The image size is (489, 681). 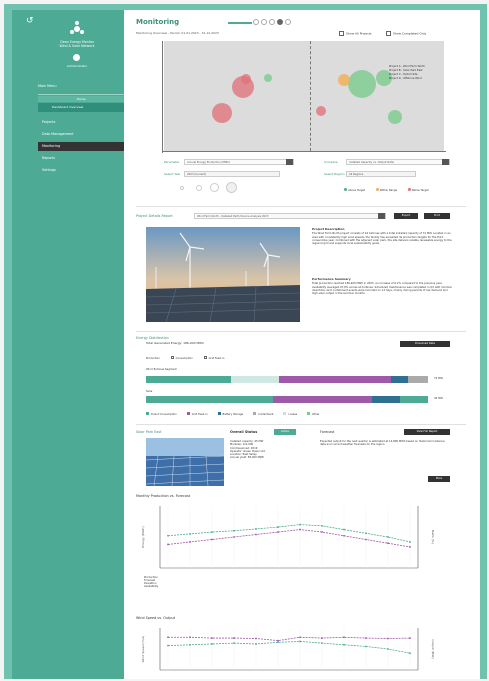 I want to click on slider-point-low, so click(x=182, y=188).